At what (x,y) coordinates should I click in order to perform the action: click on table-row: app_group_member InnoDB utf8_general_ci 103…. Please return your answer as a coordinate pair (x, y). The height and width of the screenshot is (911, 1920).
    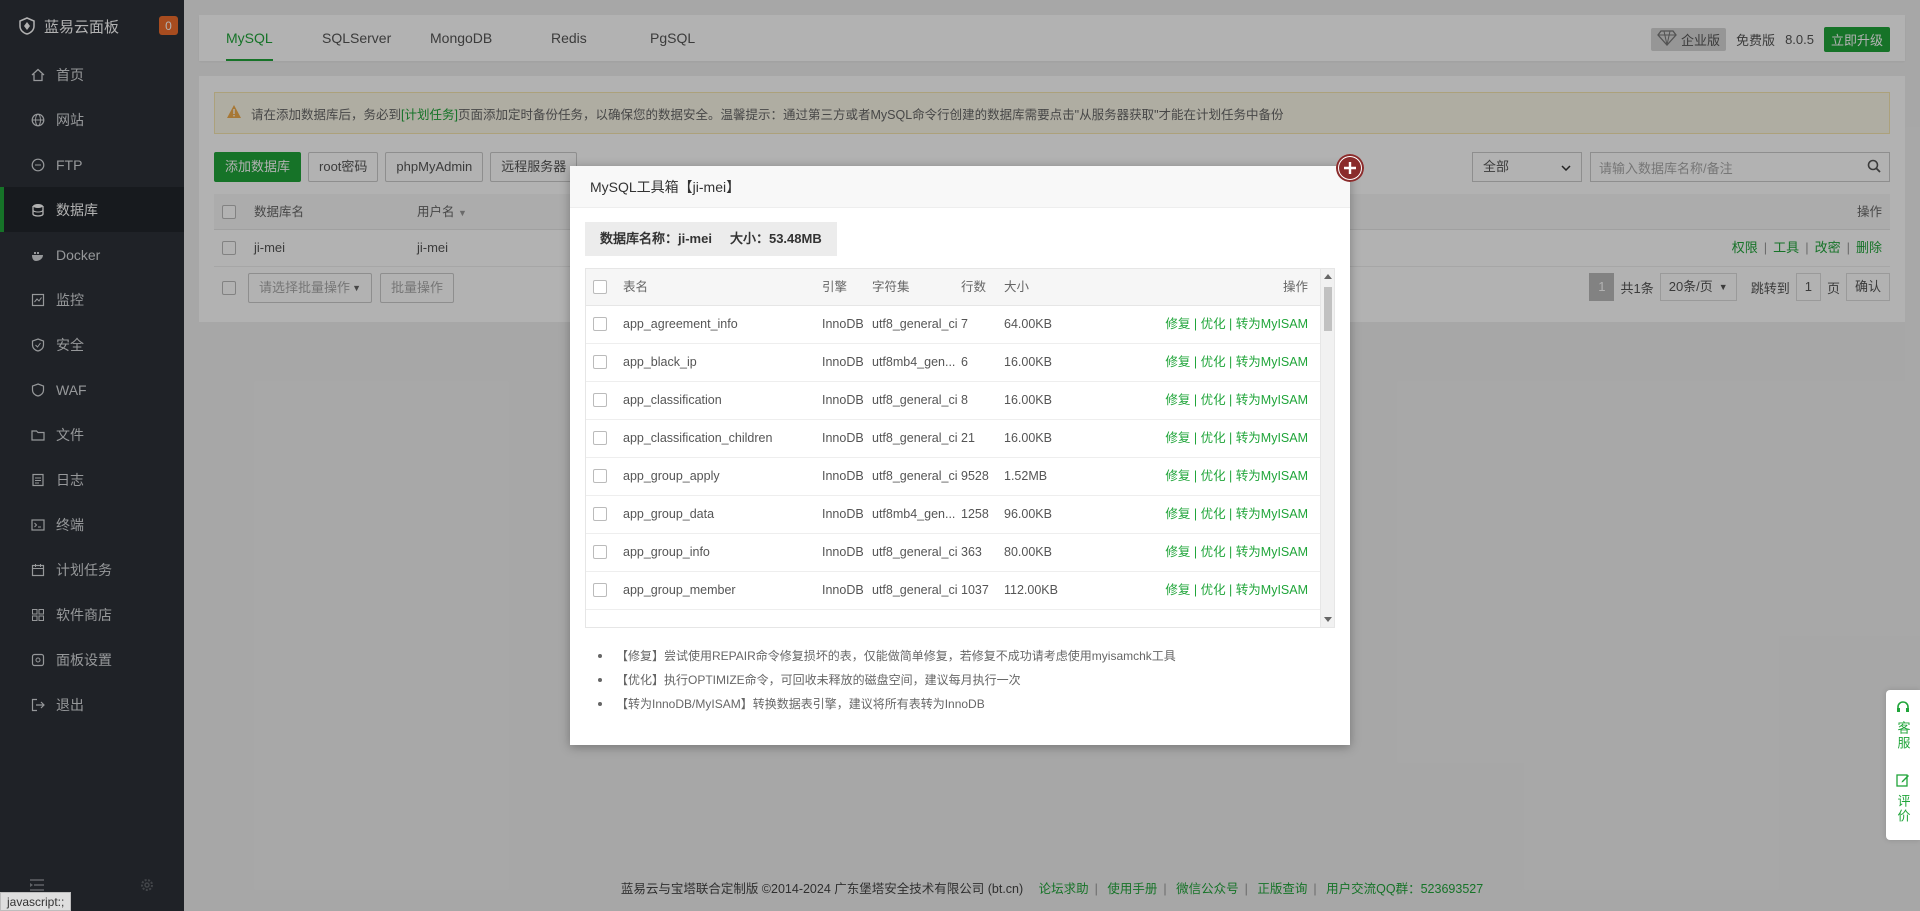
    Looking at the image, I should click on (960, 591).